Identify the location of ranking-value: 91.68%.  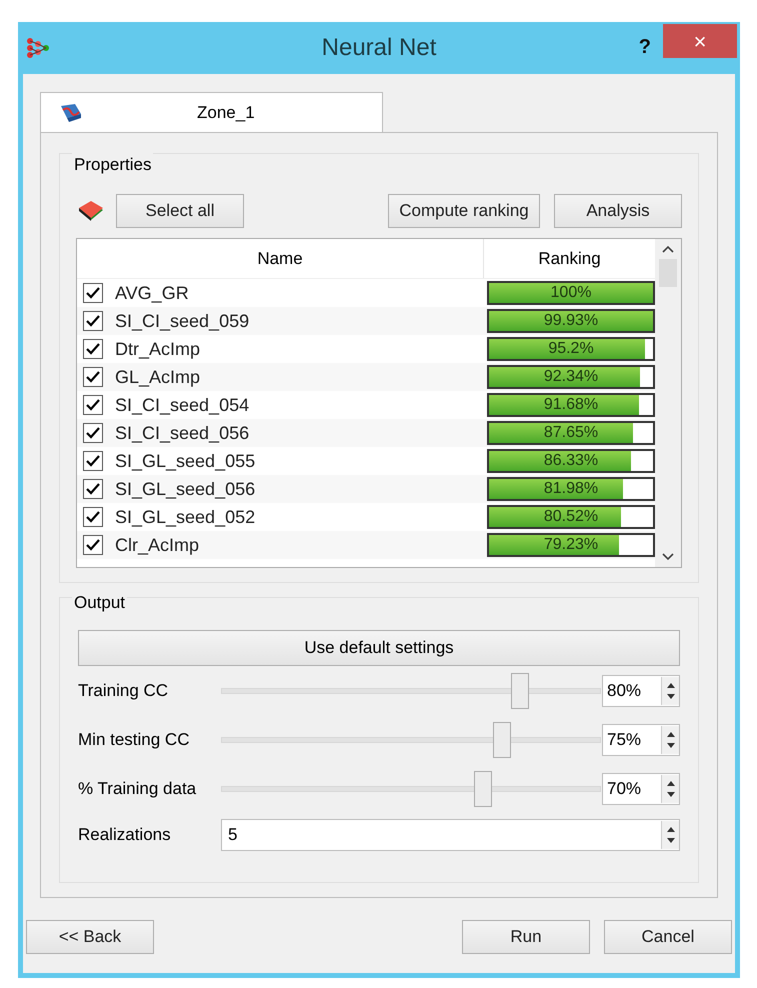
(571, 405).